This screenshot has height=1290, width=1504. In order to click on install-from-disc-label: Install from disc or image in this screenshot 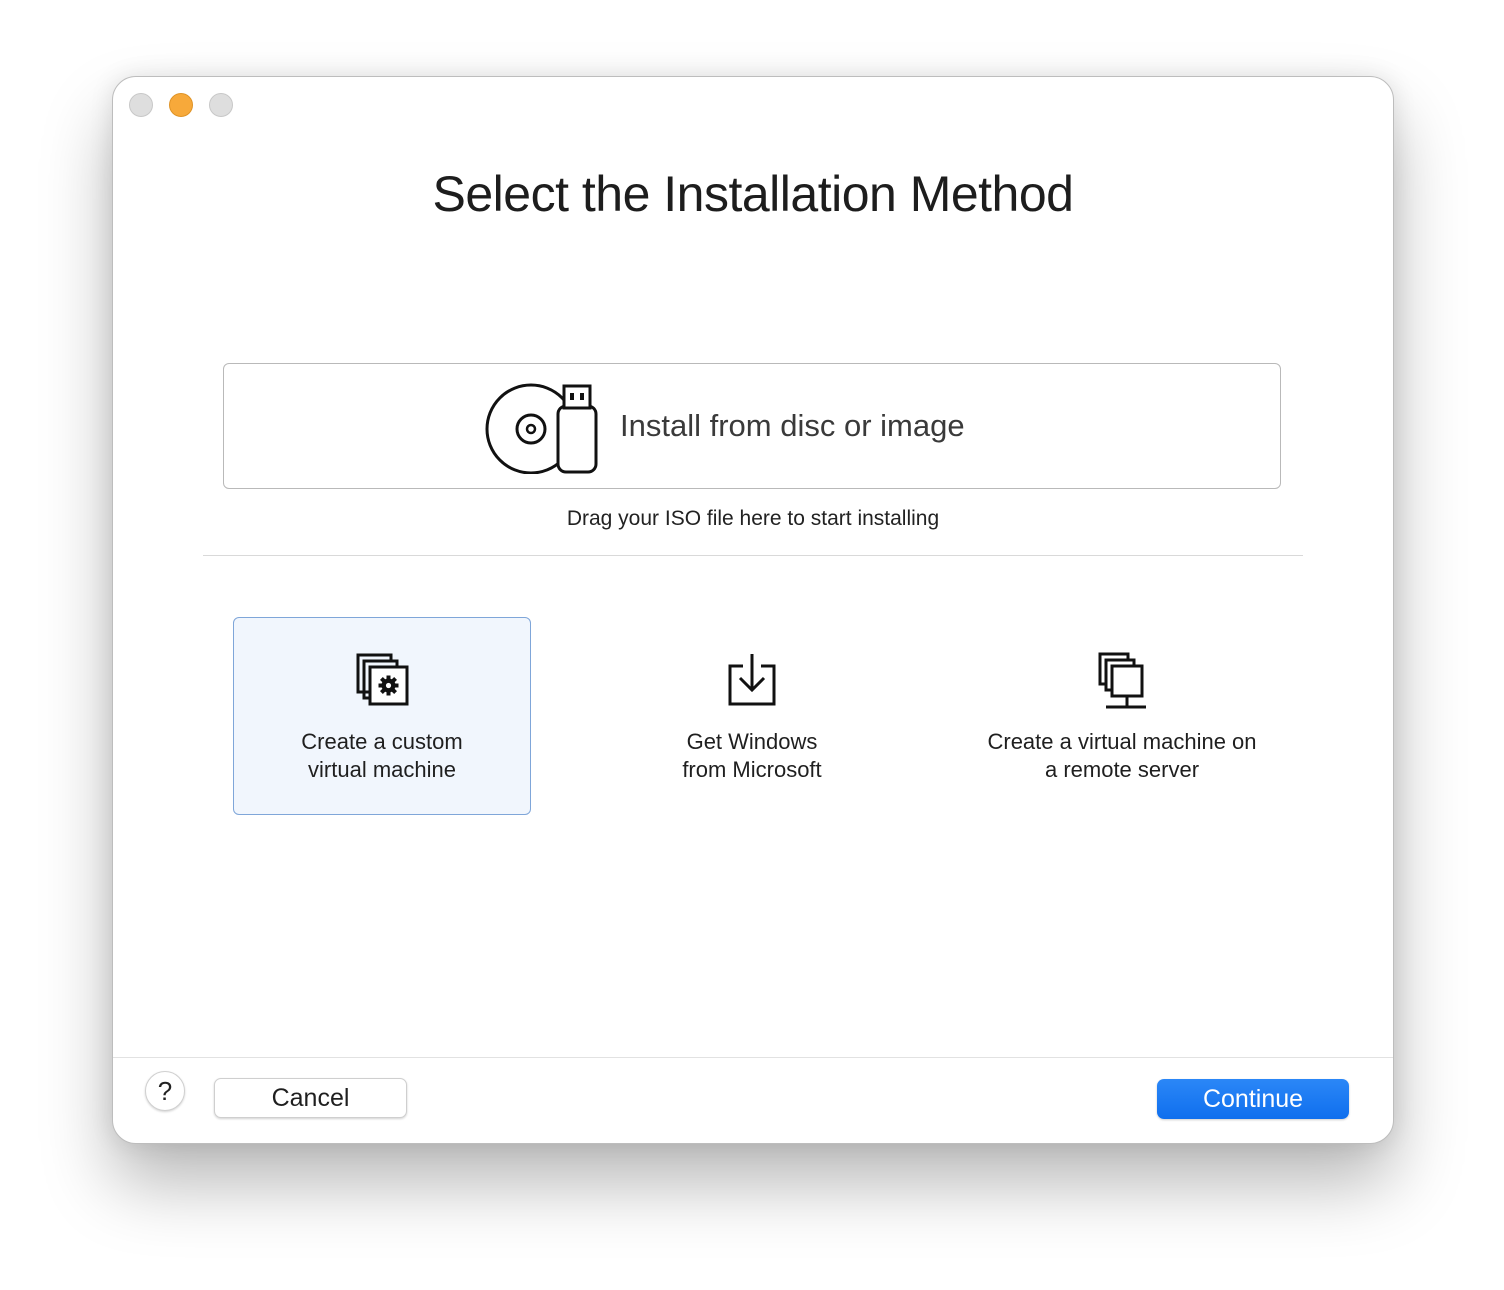, I will do `click(792, 425)`.